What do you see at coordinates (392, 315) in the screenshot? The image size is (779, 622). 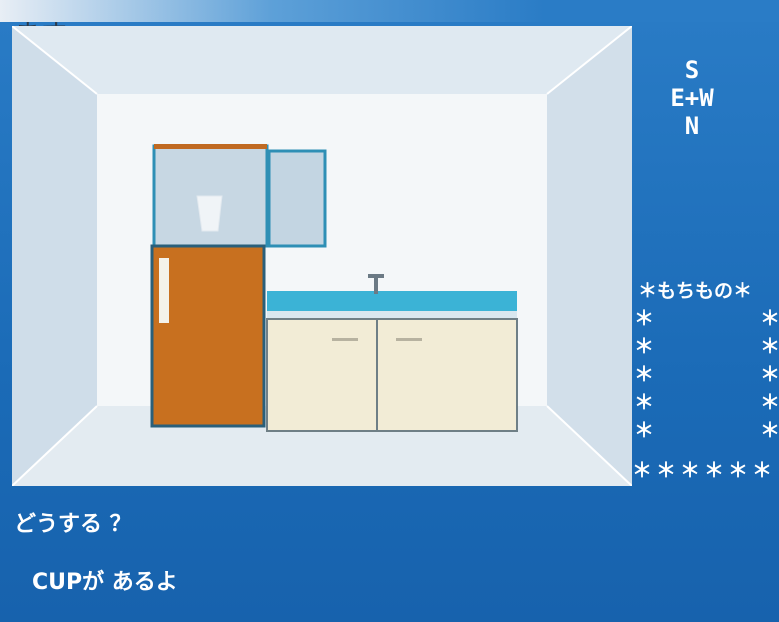 I see `counter-edge` at bounding box center [392, 315].